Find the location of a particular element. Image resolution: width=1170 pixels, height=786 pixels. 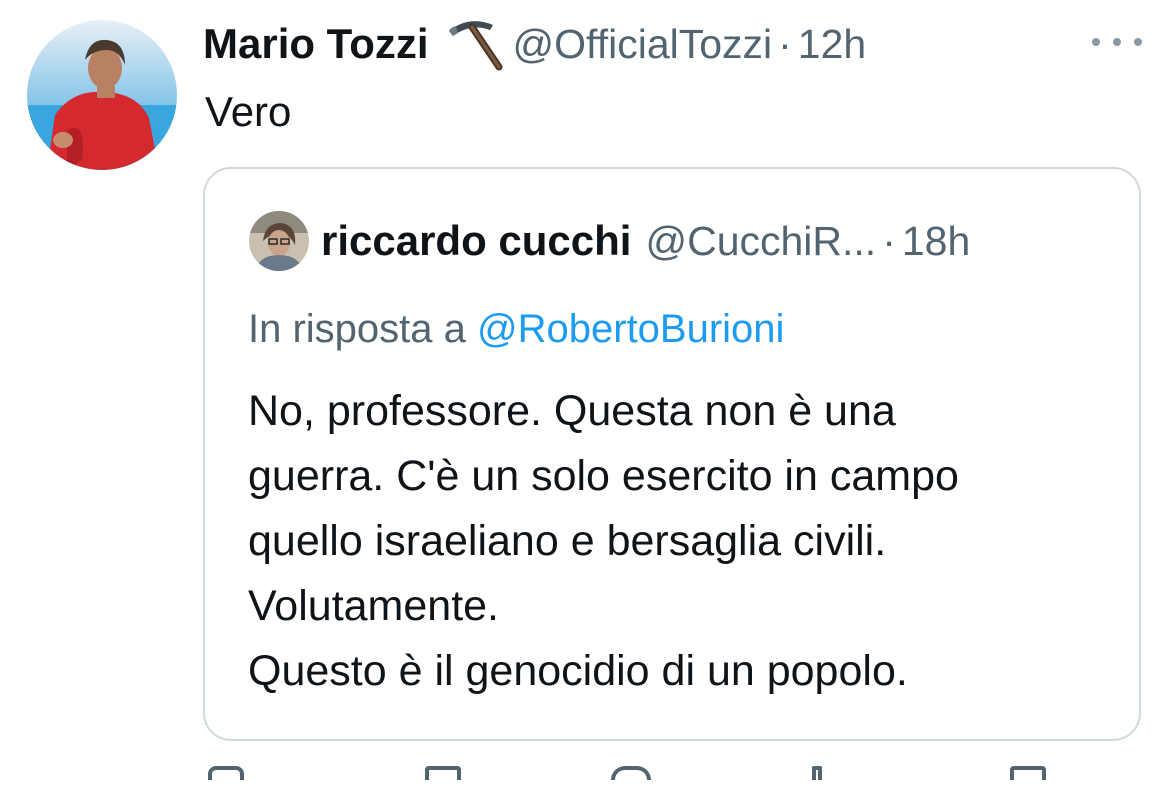

quoted-tweet-header: riccardo cucchi @CucchiR... · 18h is located at coordinates (645, 241).